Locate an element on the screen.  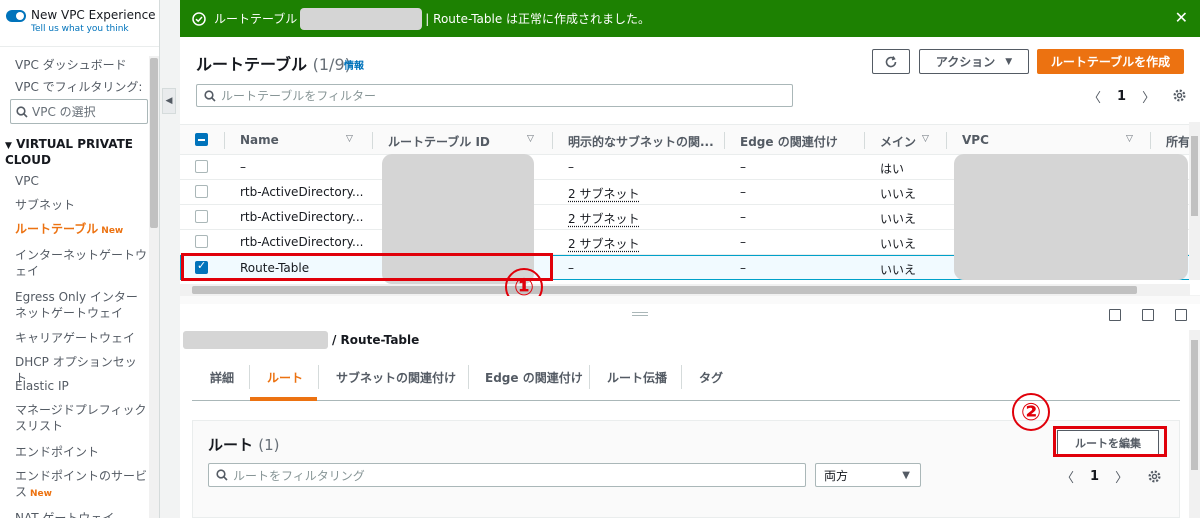
vpc-select: VPC の選択 is located at coordinates (79, 111).